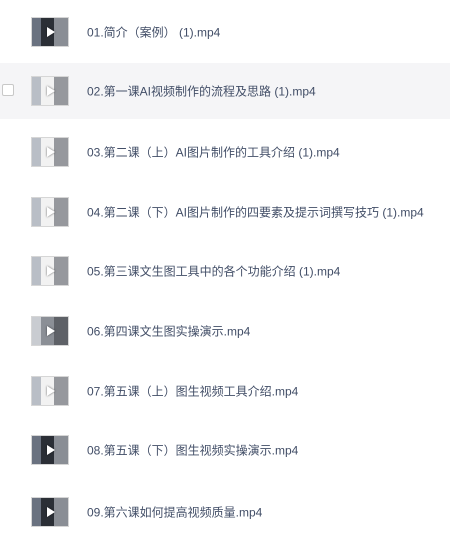 This screenshot has height=540, width=450. Describe the element at coordinates (192, 391) in the screenshot. I see `file-name: 07.第五课（上）图生视频工具介绍.mp4` at that location.